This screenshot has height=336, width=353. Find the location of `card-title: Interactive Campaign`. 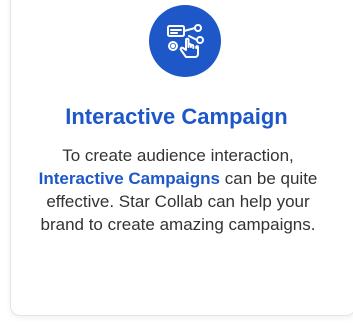

card-title: Interactive Campaign is located at coordinates (176, 116).